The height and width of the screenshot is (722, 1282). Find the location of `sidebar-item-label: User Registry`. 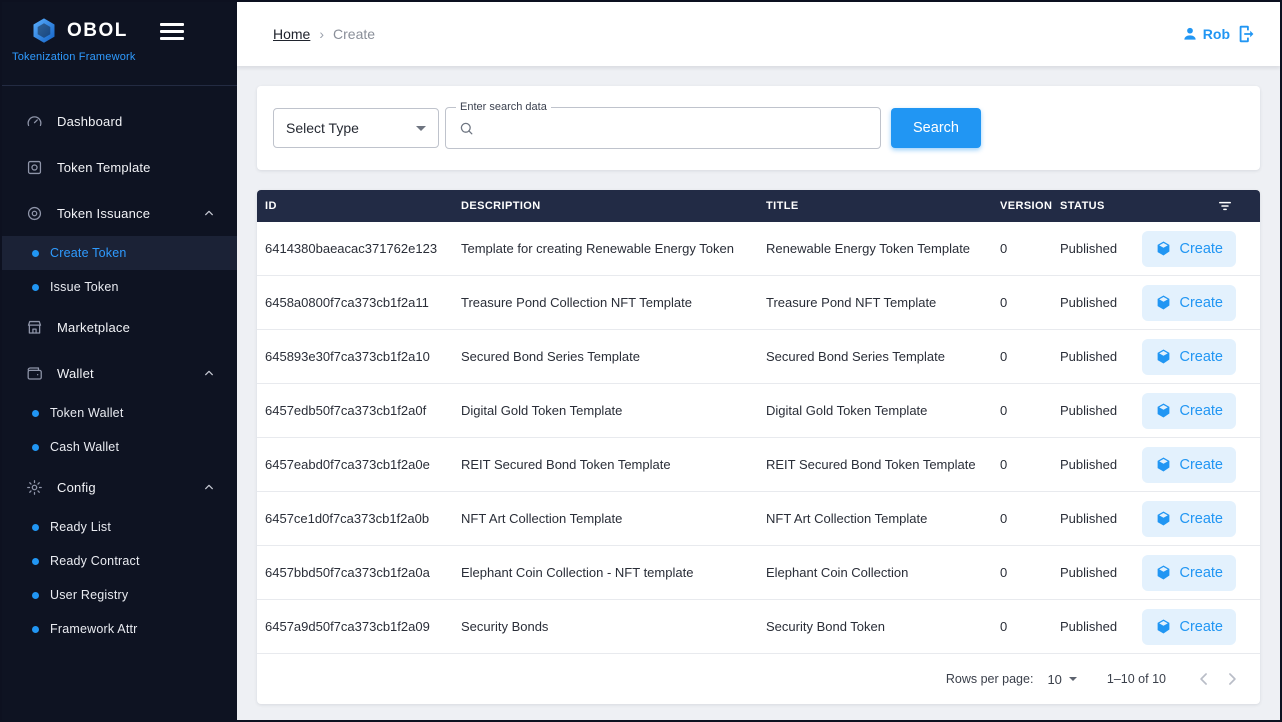

sidebar-item-label: User Registry is located at coordinates (89, 595).